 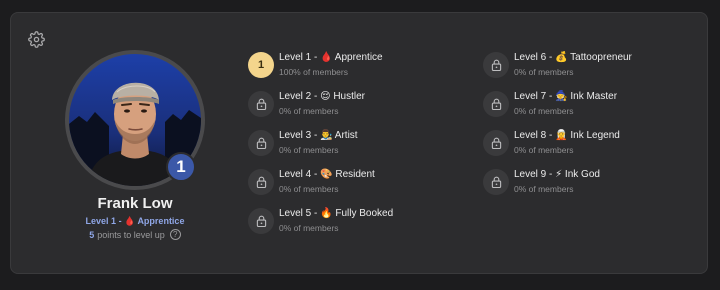 What do you see at coordinates (135, 221) in the screenshot?
I see `profile-level: Level 1 - 🩸 Apprentice` at bounding box center [135, 221].